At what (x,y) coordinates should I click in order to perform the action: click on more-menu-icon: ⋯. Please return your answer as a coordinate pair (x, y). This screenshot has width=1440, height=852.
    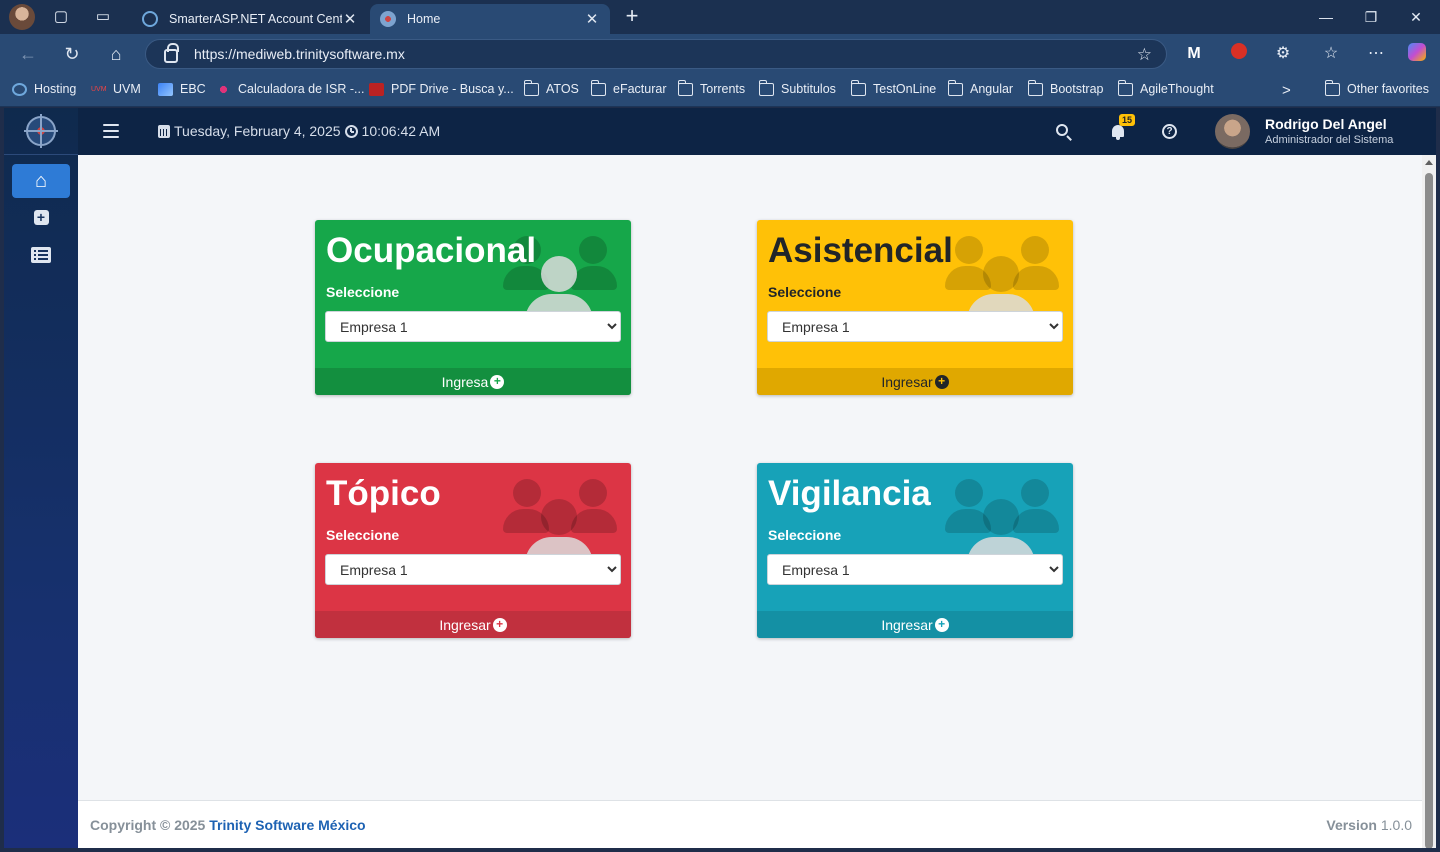
    Looking at the image, I should click on (1376, 54).